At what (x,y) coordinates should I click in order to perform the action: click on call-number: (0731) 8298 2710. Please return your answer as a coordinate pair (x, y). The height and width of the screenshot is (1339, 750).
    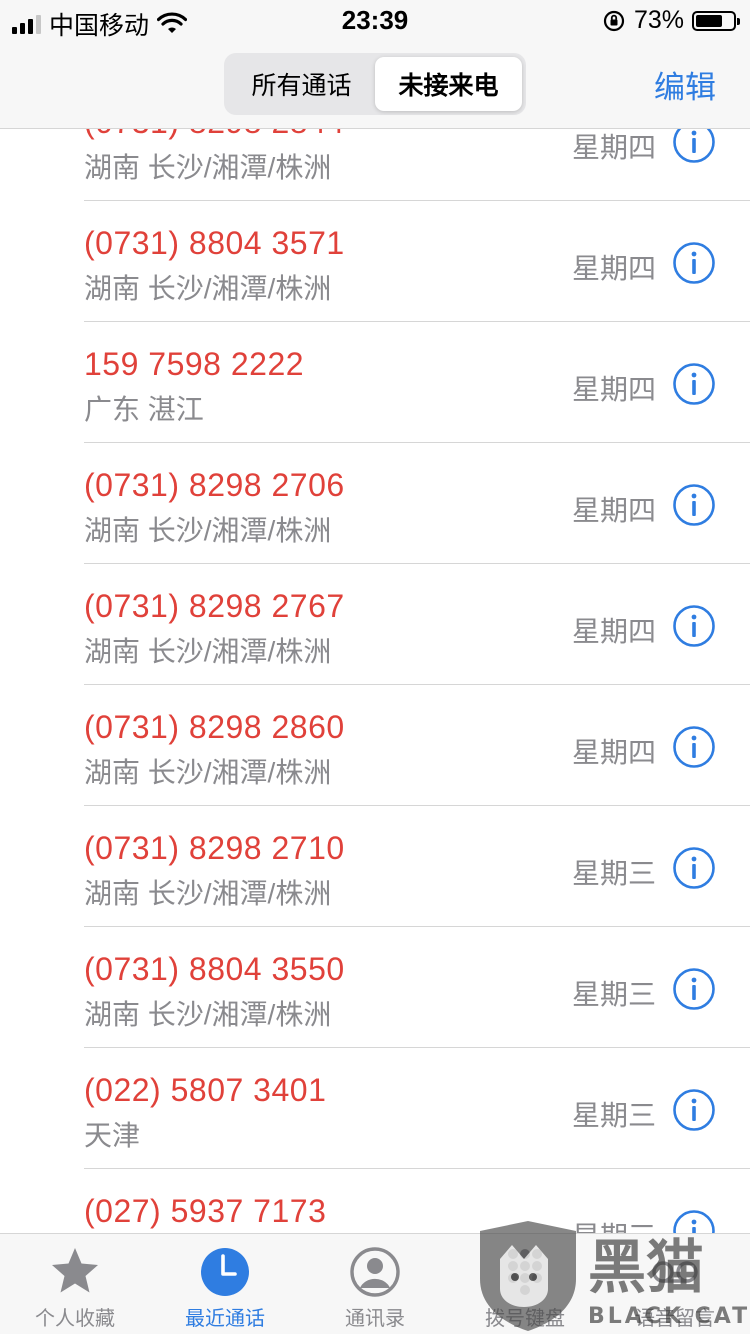
    Looking at the image, I should click on (214, 848).